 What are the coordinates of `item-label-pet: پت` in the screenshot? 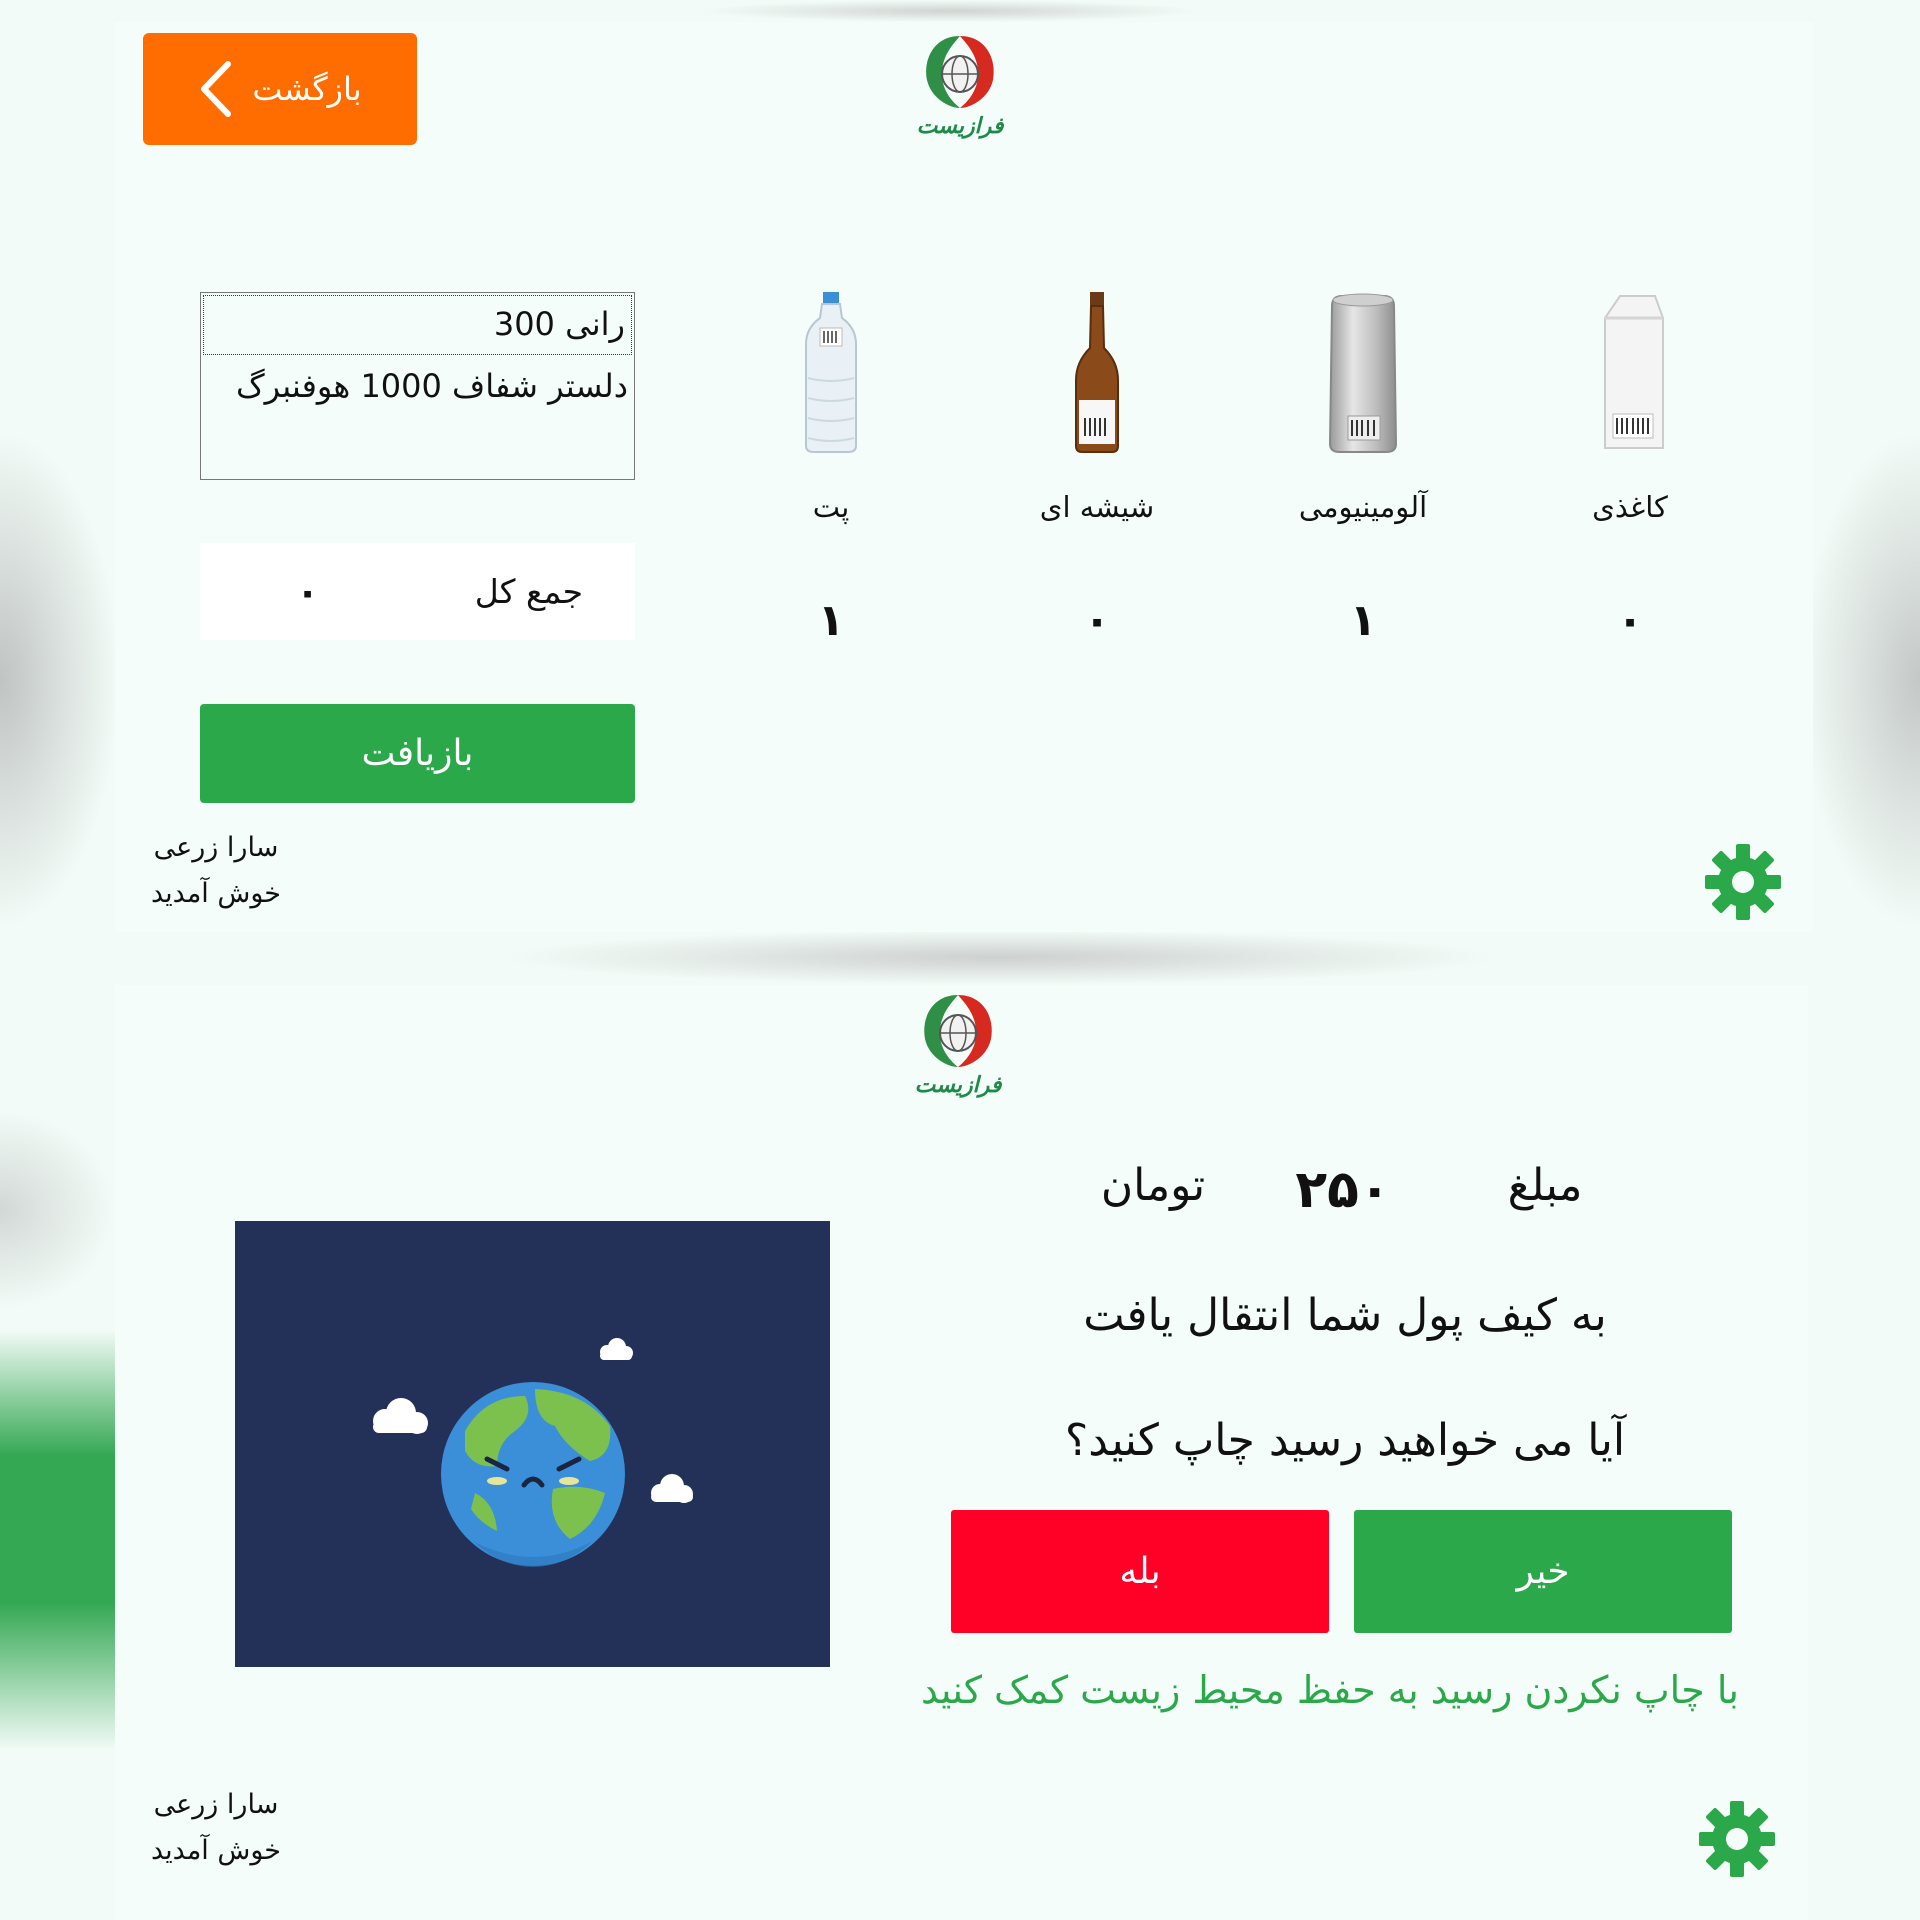 It's located at (831, 507).